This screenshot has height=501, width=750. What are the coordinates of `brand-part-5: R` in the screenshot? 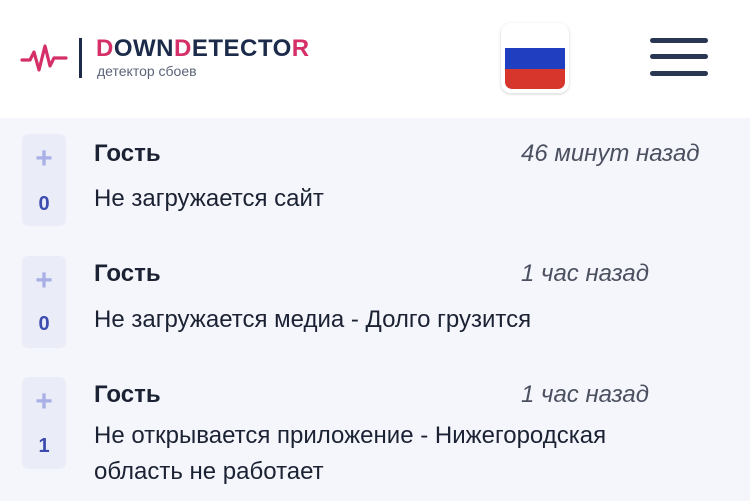 It's located at (300, 48).